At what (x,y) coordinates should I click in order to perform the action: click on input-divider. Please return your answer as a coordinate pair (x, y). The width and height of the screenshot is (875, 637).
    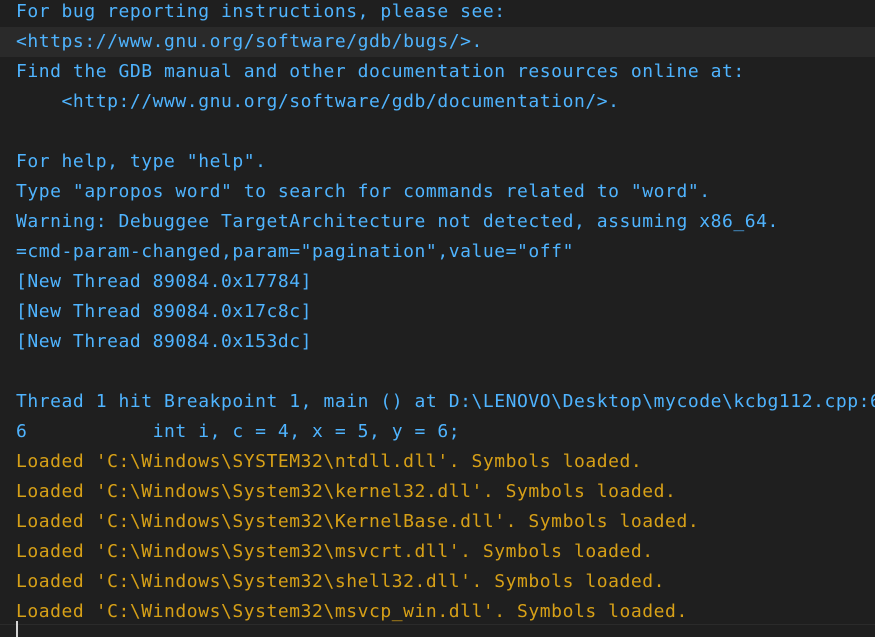
    Looking at the image, I should click on (437, 624).